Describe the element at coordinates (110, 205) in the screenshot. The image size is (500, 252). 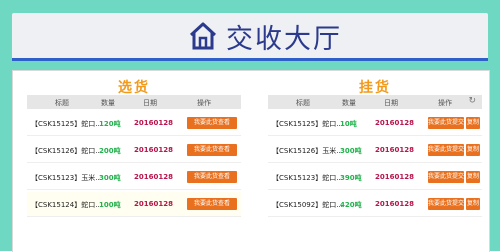
I see `row-qty: 100吨` at that location.